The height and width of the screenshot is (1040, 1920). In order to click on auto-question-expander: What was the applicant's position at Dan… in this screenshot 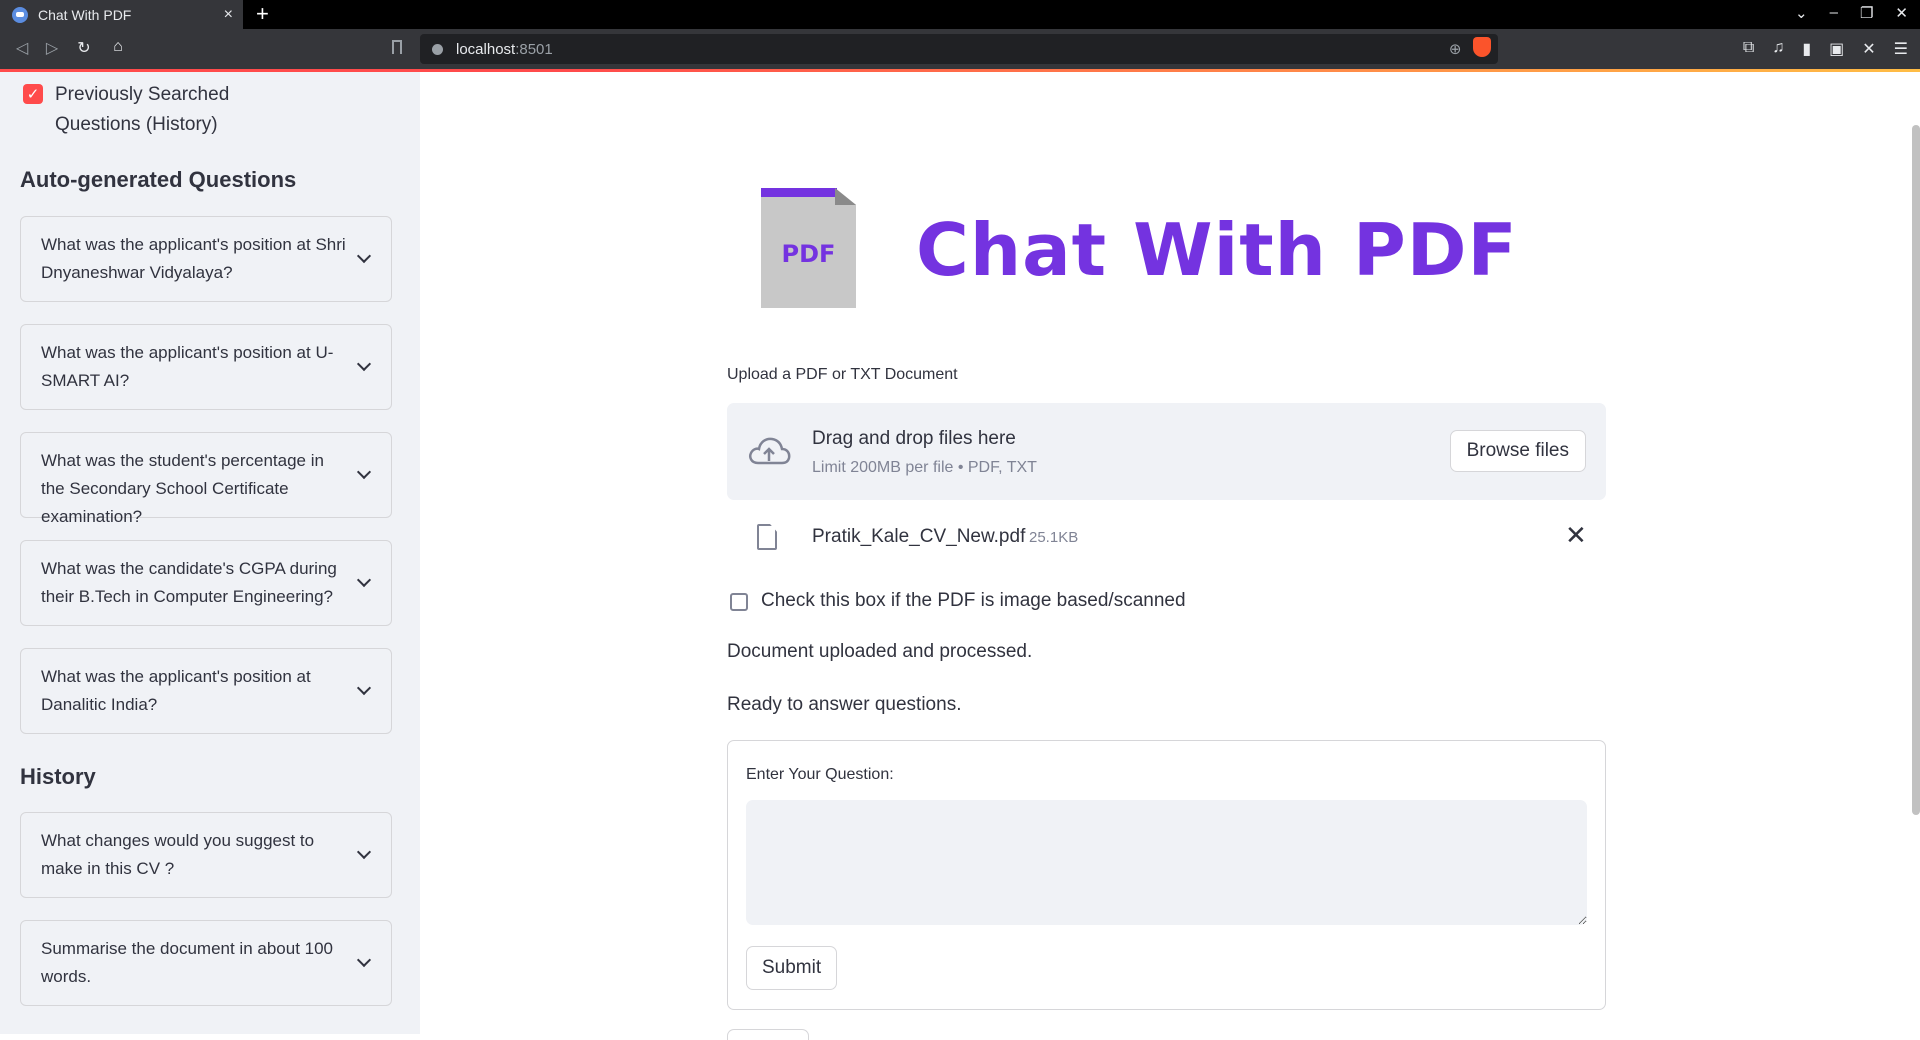, I will do `click(206, 691)`.